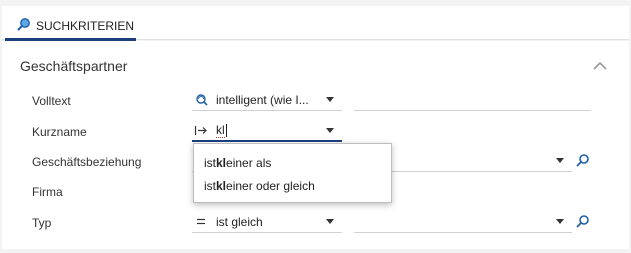 This screenshot has width=631, height=253. What do you see at coordinates (87, 162) in the screenshot?
I see `label-geschaeftsbeziehung: Geschäftsbeziehung` at bounding box center [87, 162].